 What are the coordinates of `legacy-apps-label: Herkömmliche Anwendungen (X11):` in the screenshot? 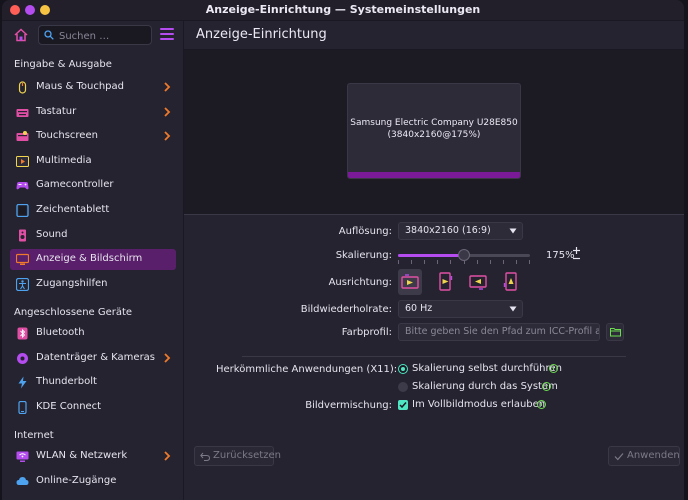 It's located at (307, 369).